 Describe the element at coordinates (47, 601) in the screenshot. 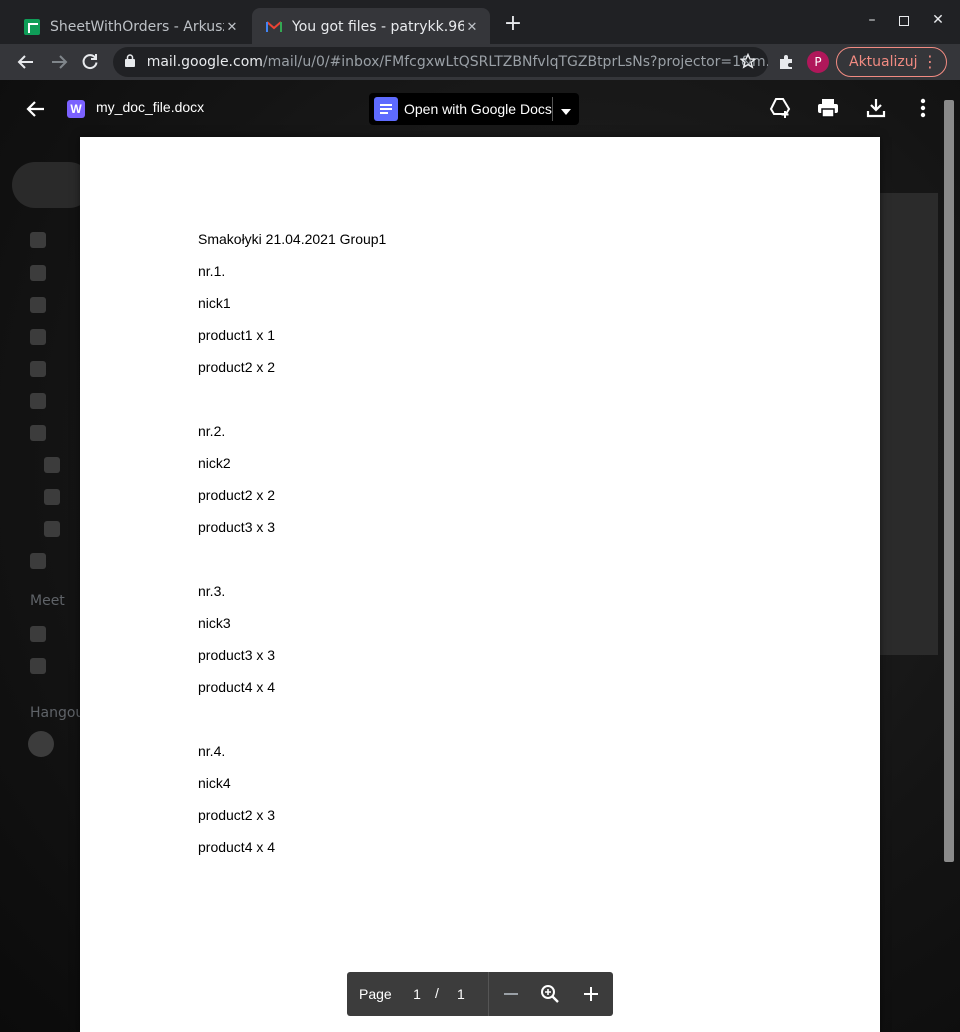

I see `meet-section-label: Meet` at that location.